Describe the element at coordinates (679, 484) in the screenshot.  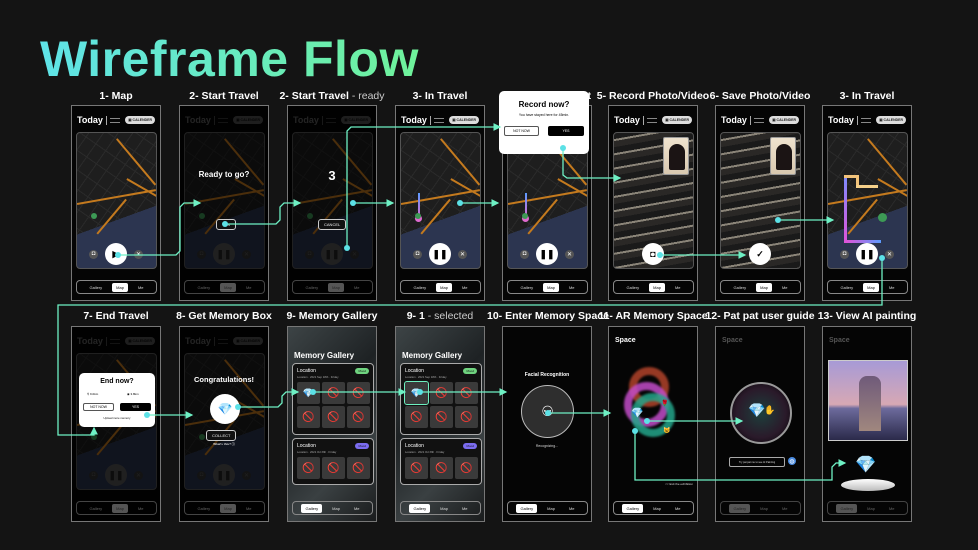
I see `exit-exhibition-link: << Exit the exhibition` at that location.